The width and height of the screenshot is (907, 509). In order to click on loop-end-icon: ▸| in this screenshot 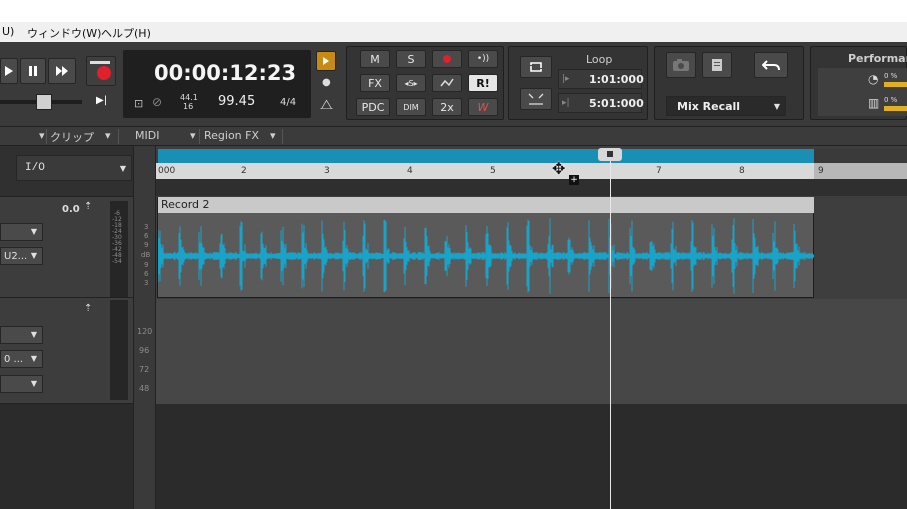, I will do `click(566, 103)`.